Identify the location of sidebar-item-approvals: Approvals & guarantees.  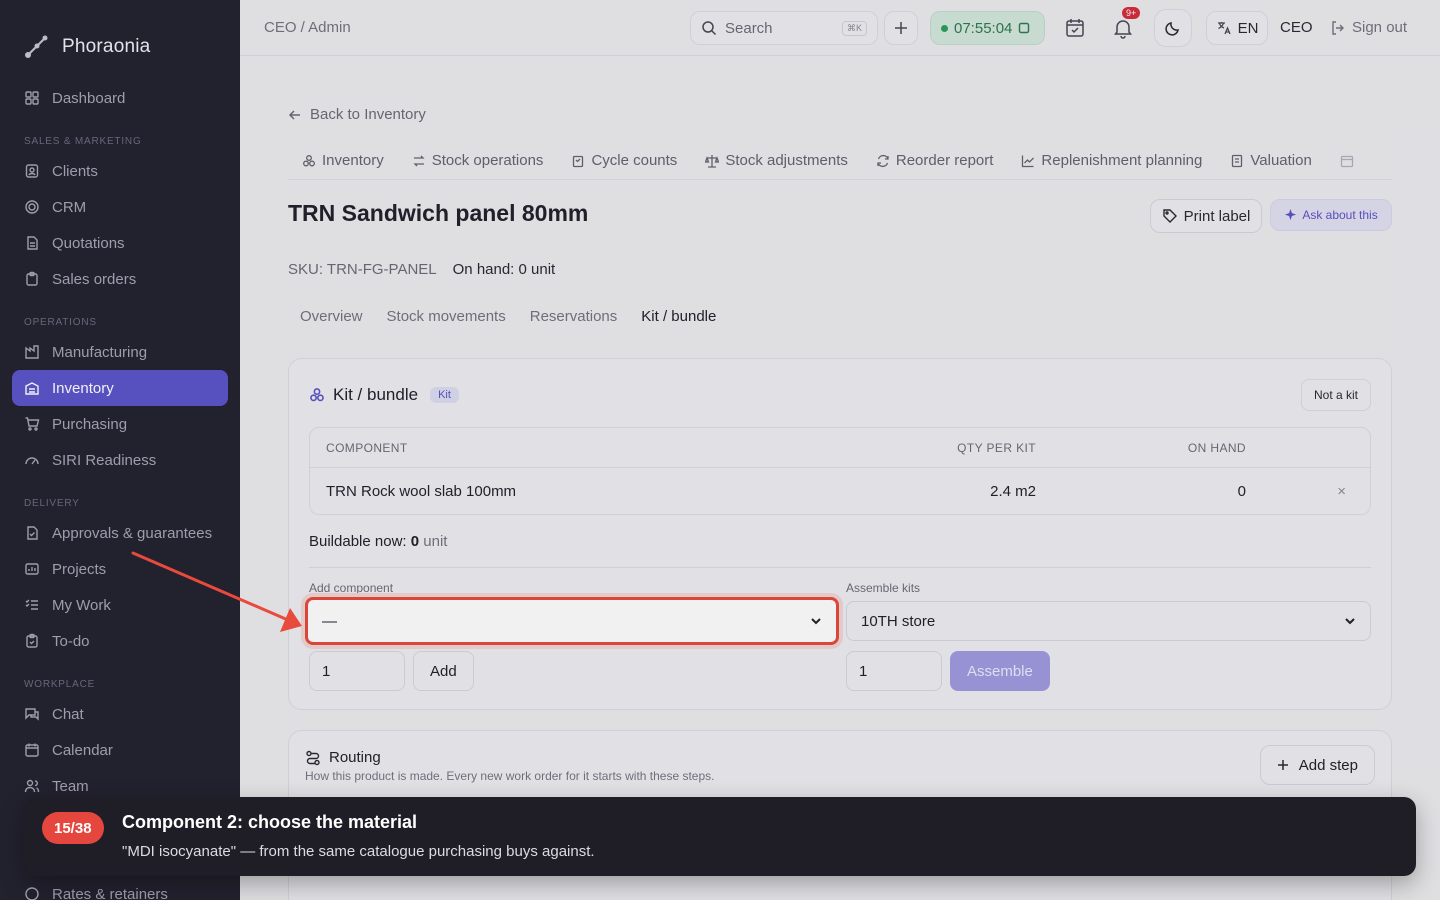
(120, 533).